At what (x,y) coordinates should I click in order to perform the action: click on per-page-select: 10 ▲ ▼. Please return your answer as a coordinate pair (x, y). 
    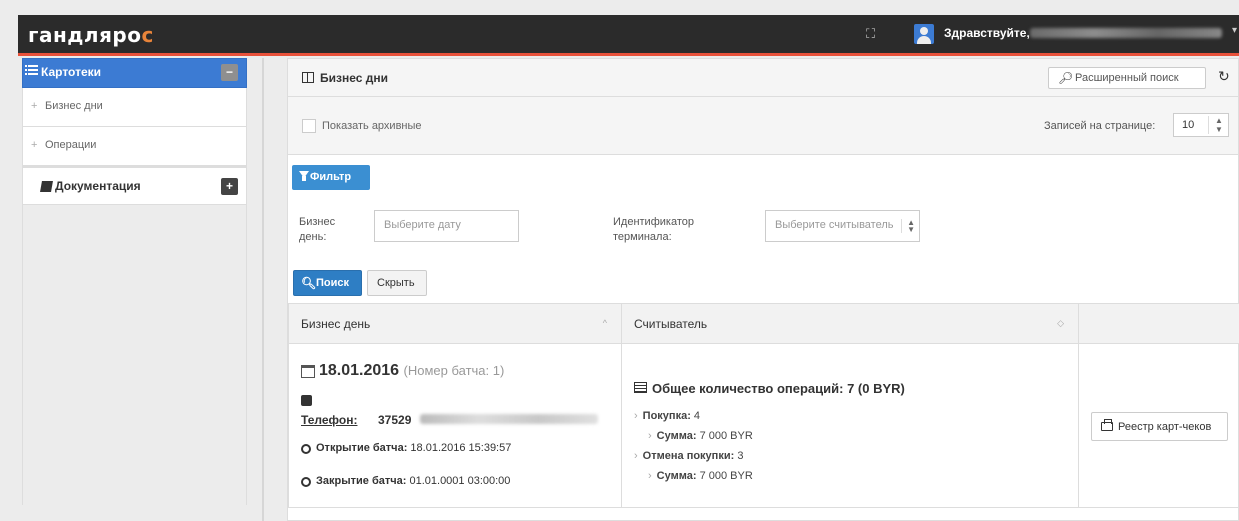
    Looking at the image, I should click on (1201, 125).